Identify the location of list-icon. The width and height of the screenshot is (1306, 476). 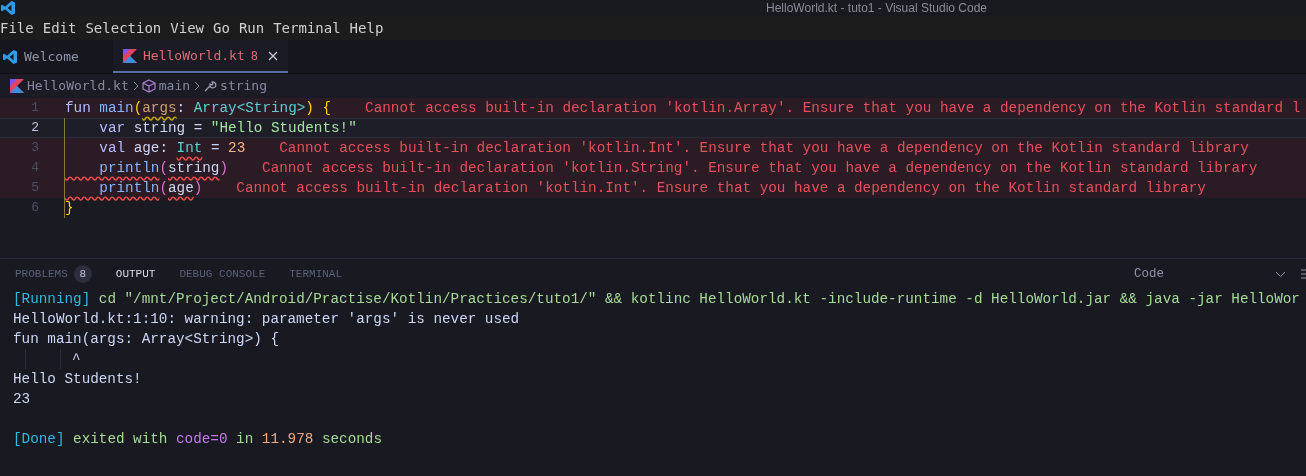
(1303, 274).